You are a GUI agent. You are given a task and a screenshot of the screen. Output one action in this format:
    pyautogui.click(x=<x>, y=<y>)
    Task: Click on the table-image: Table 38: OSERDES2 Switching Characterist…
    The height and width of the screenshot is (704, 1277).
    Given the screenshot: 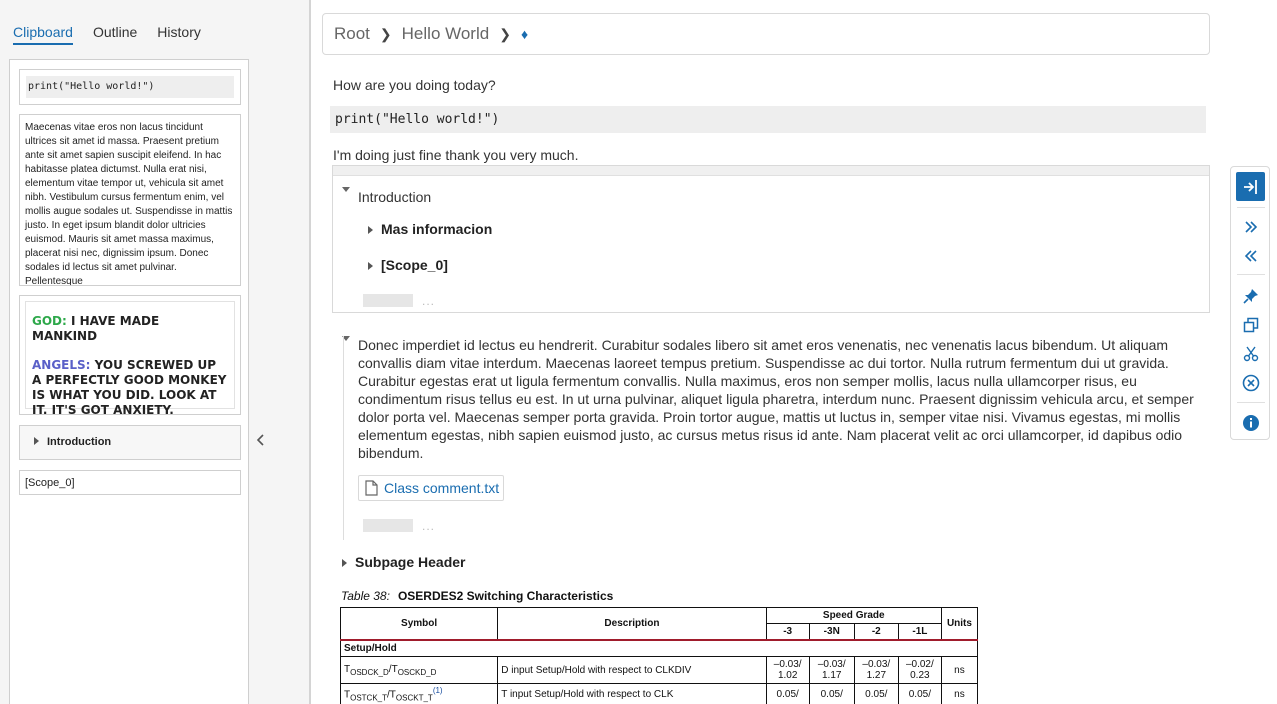 What is the action you would take?
    pyautogui.click(x=660, y=644)
    